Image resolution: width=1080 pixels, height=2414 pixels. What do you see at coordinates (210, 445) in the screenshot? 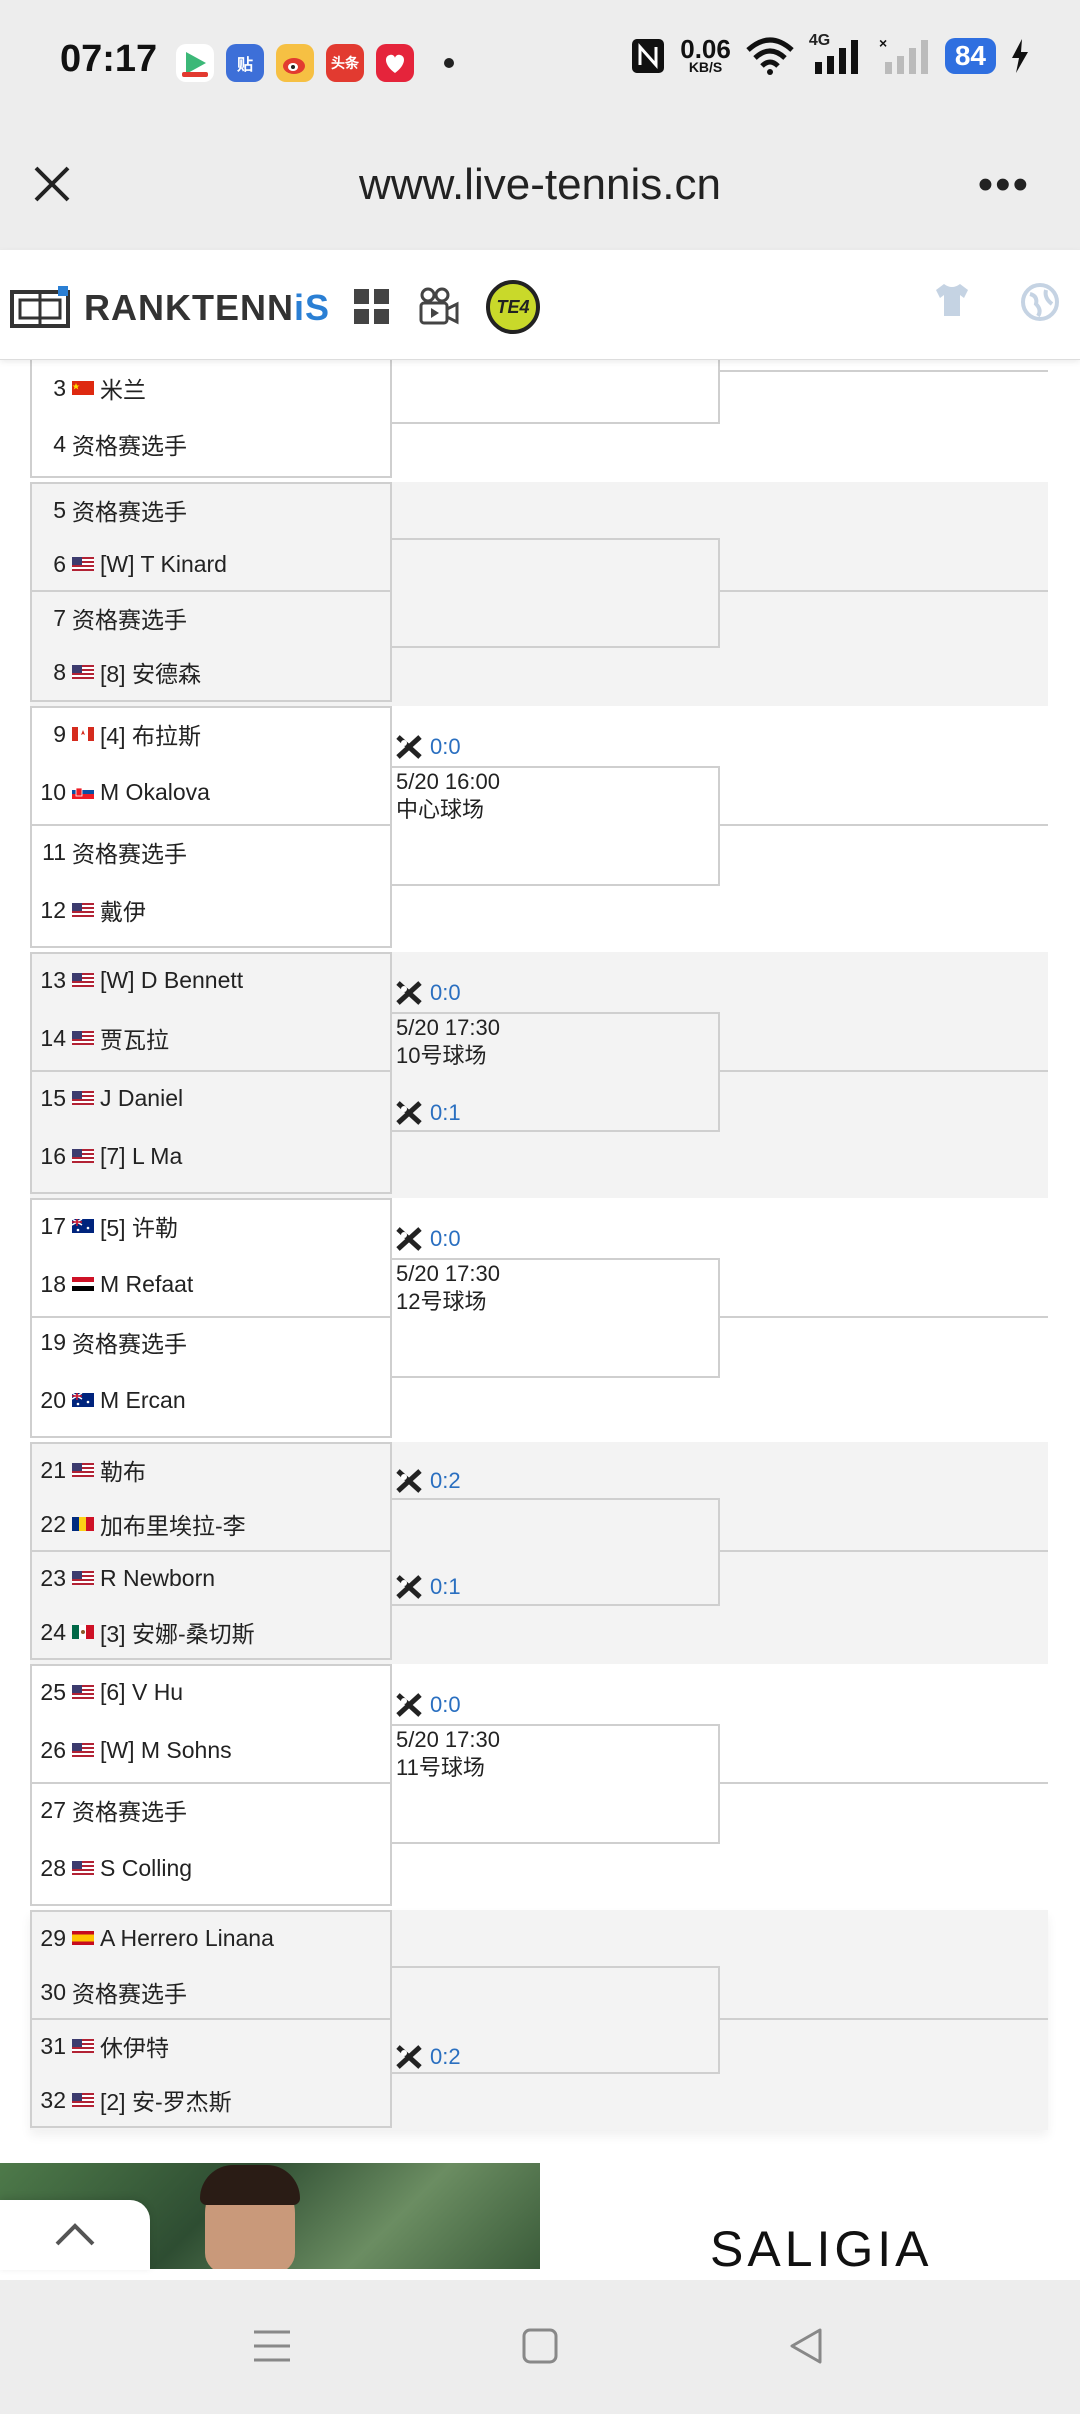
I see `player-row: 4 资格赛选手` at bounding box center [210, 445].